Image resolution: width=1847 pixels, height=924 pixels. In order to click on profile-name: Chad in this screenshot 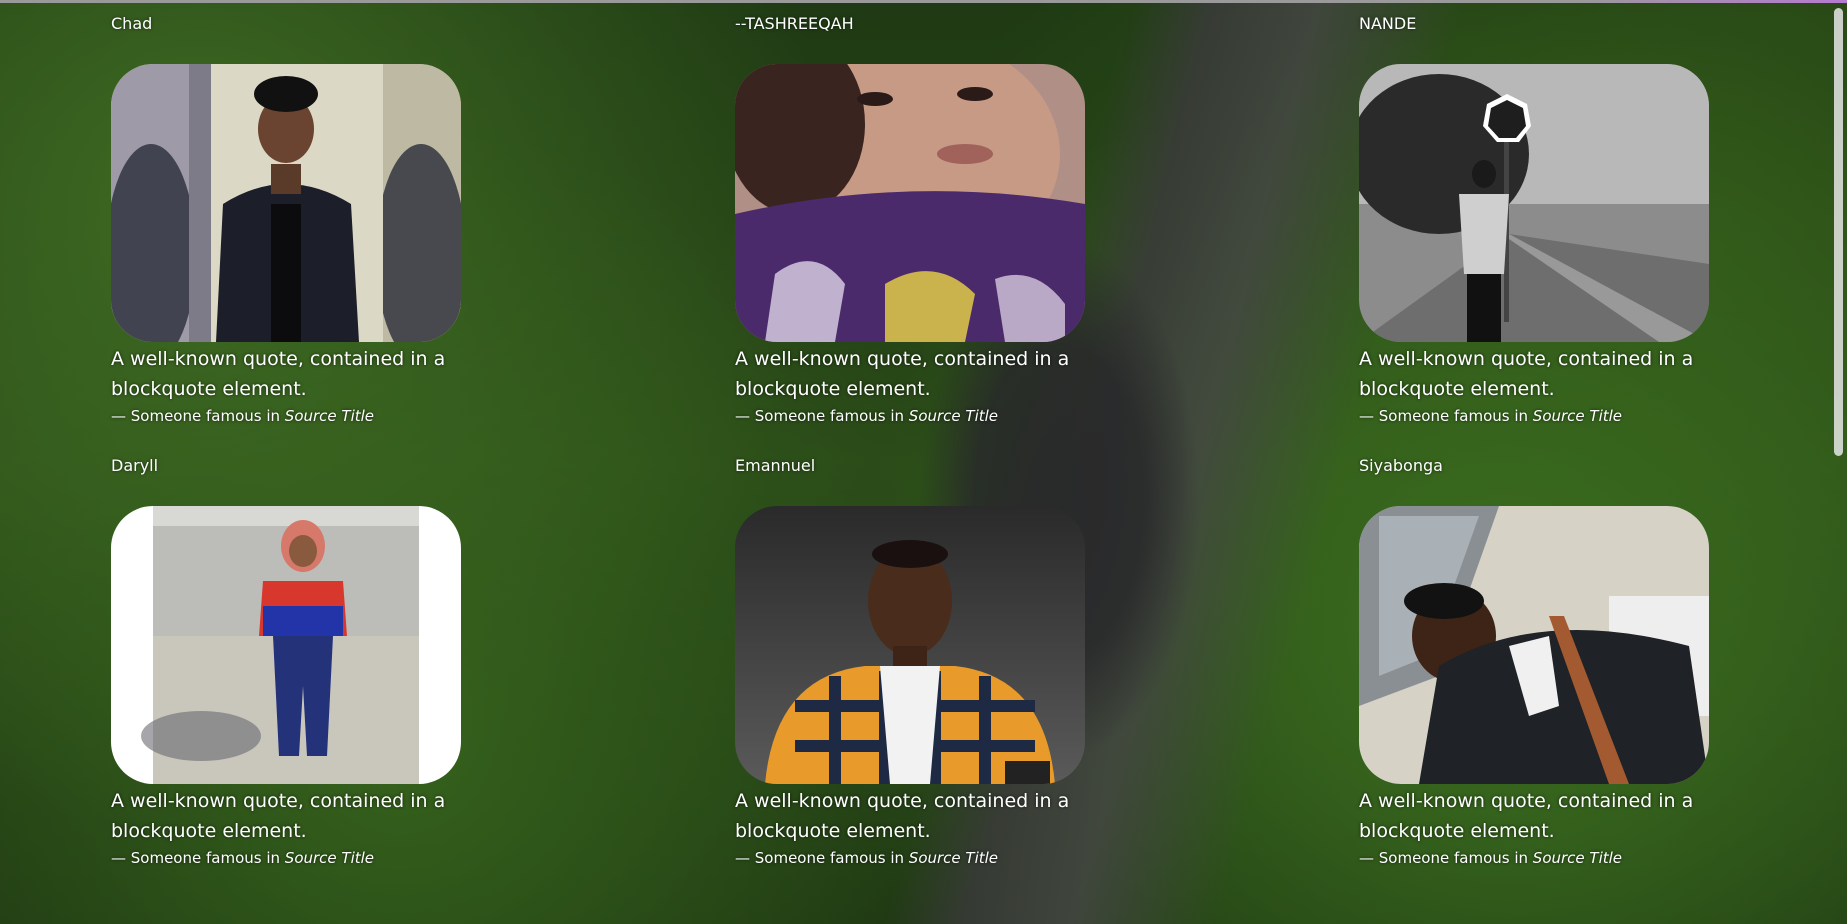, I will do `click(132, 23)`.